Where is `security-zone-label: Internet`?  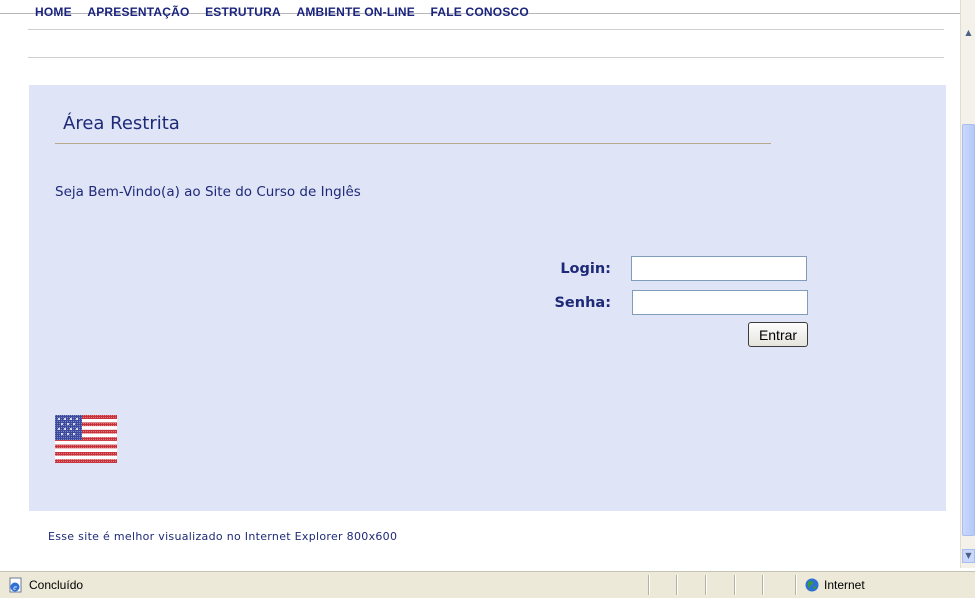
security-zone-label: Internet is located at coordinates (844, 585).